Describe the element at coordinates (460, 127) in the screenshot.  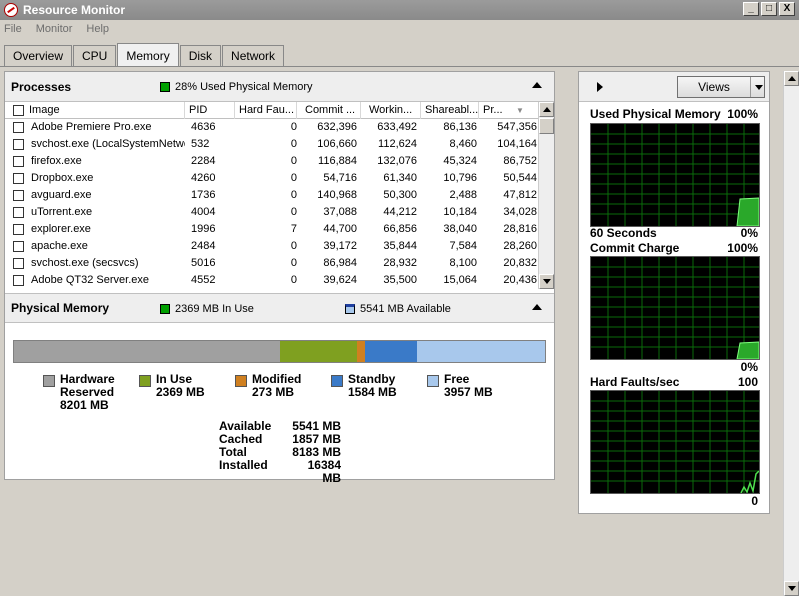
I see `process-shareable: 86,136` at that location.